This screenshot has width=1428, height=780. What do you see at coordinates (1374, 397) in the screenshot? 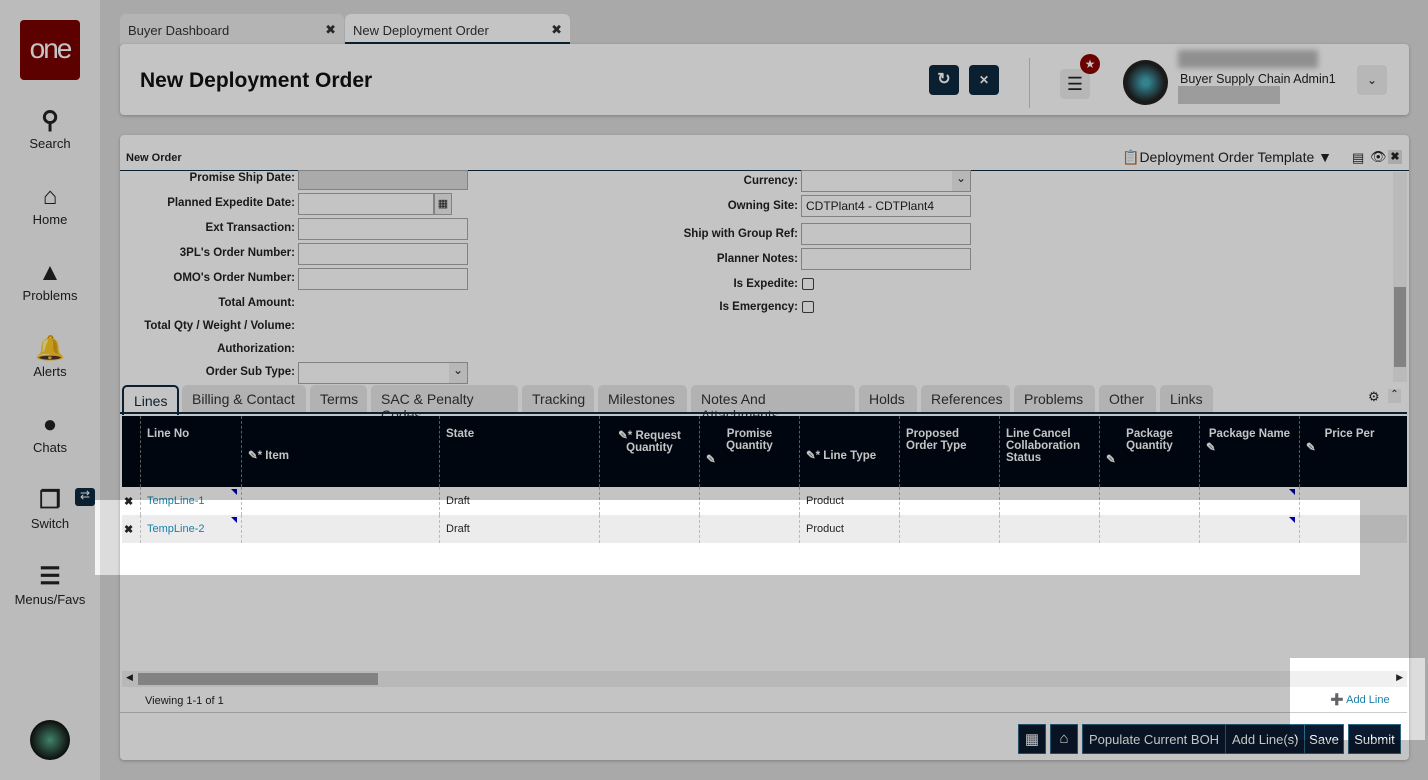
I see `settings-icon: ⚙` at bounding box center [1374, 397].